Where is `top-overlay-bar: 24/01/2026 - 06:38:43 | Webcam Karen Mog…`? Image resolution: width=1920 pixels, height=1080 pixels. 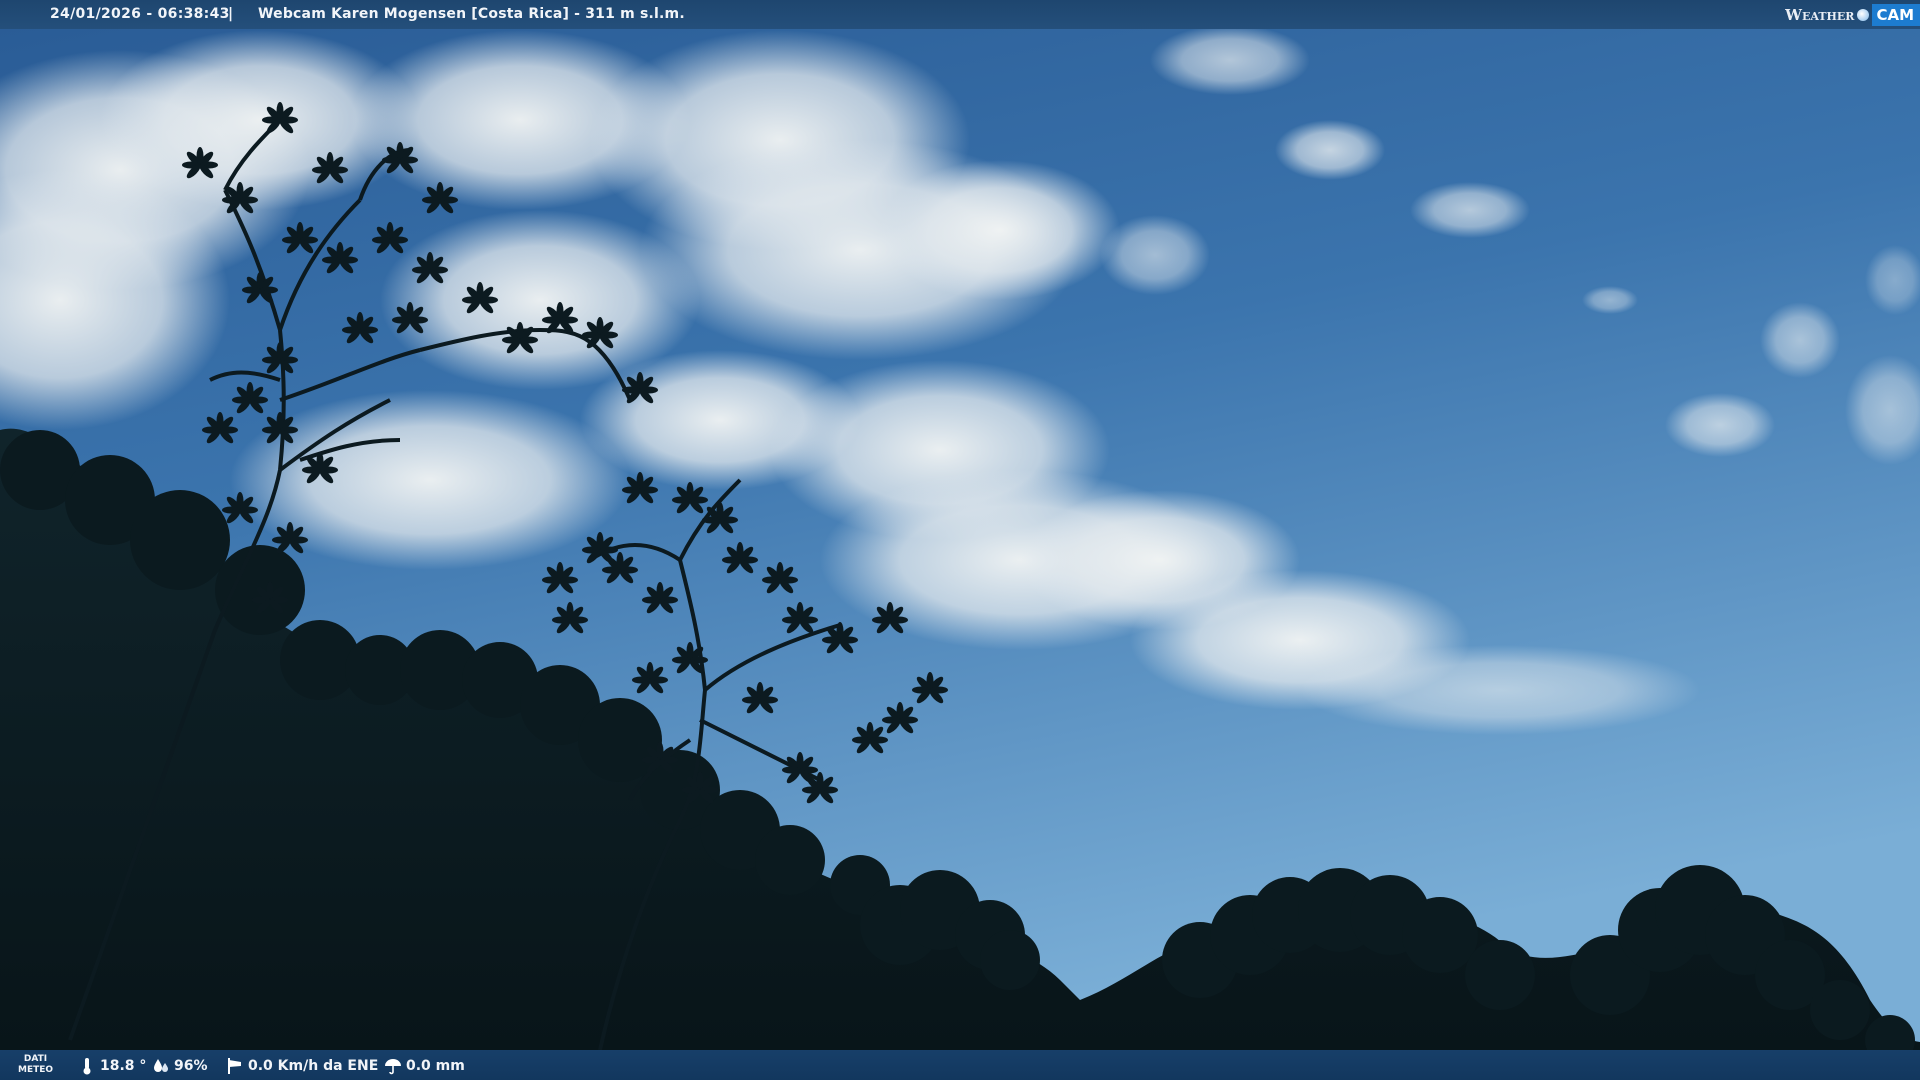
top-overlay-bar: 24/01/2026 - 06:38:43 | Webcam Karen Mog… is located at coordinates (960, 14).